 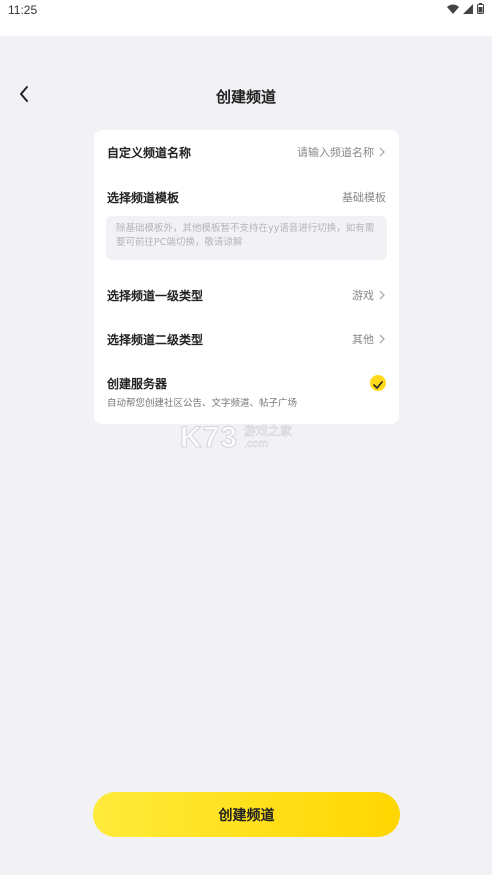 I want to click on status-time: 11:25, so click(x=23, y=10).